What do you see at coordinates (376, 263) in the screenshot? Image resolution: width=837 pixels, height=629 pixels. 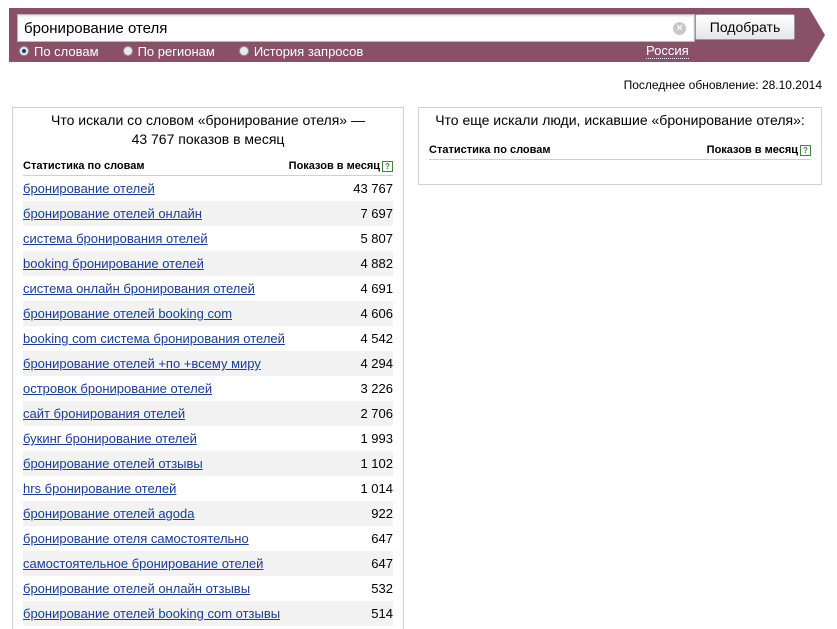 I see `impressions-count: 4 882` at bounding box center [376, 263].